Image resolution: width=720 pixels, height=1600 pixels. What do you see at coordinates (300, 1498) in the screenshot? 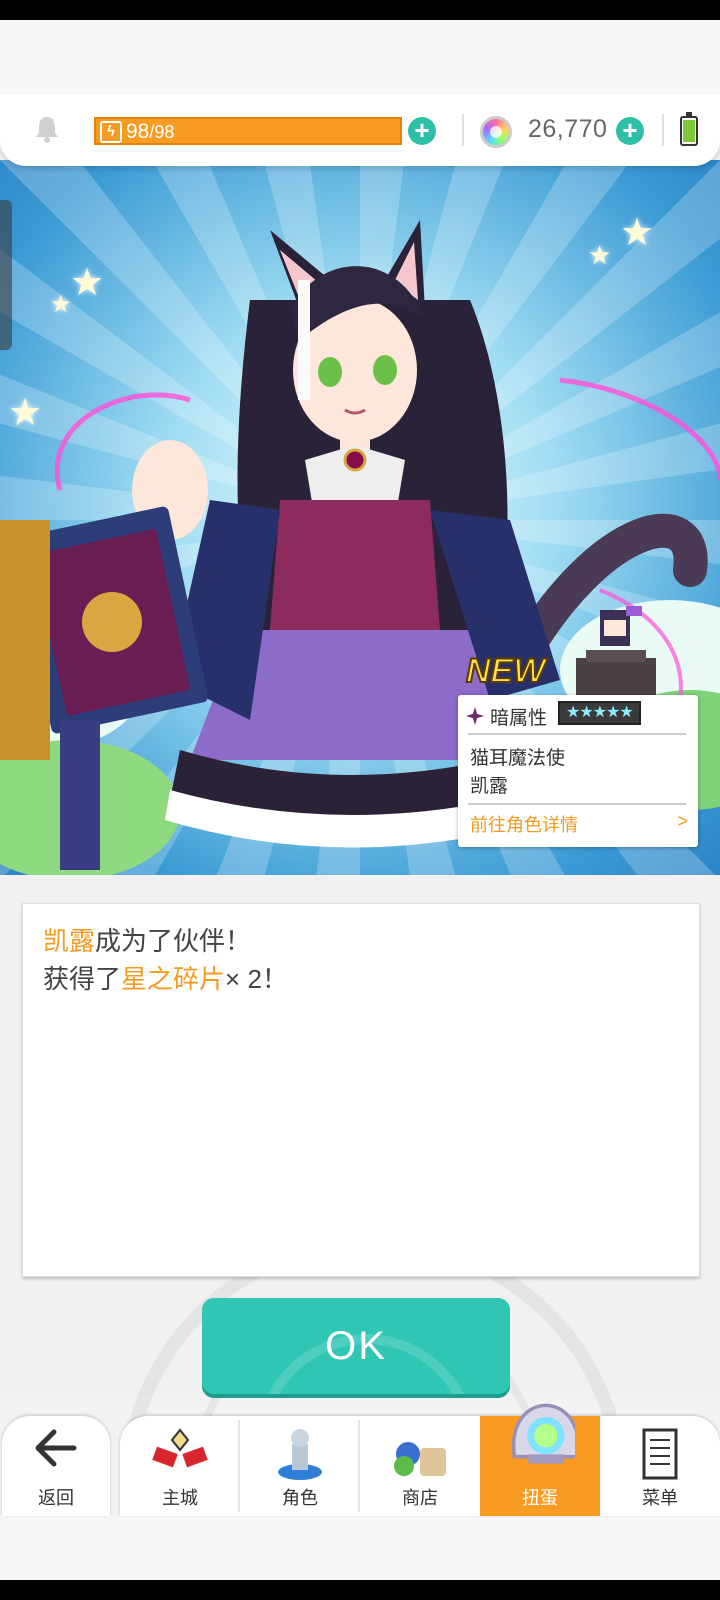
I see `nav-label: 角色` at bounding box center [300, 1498].